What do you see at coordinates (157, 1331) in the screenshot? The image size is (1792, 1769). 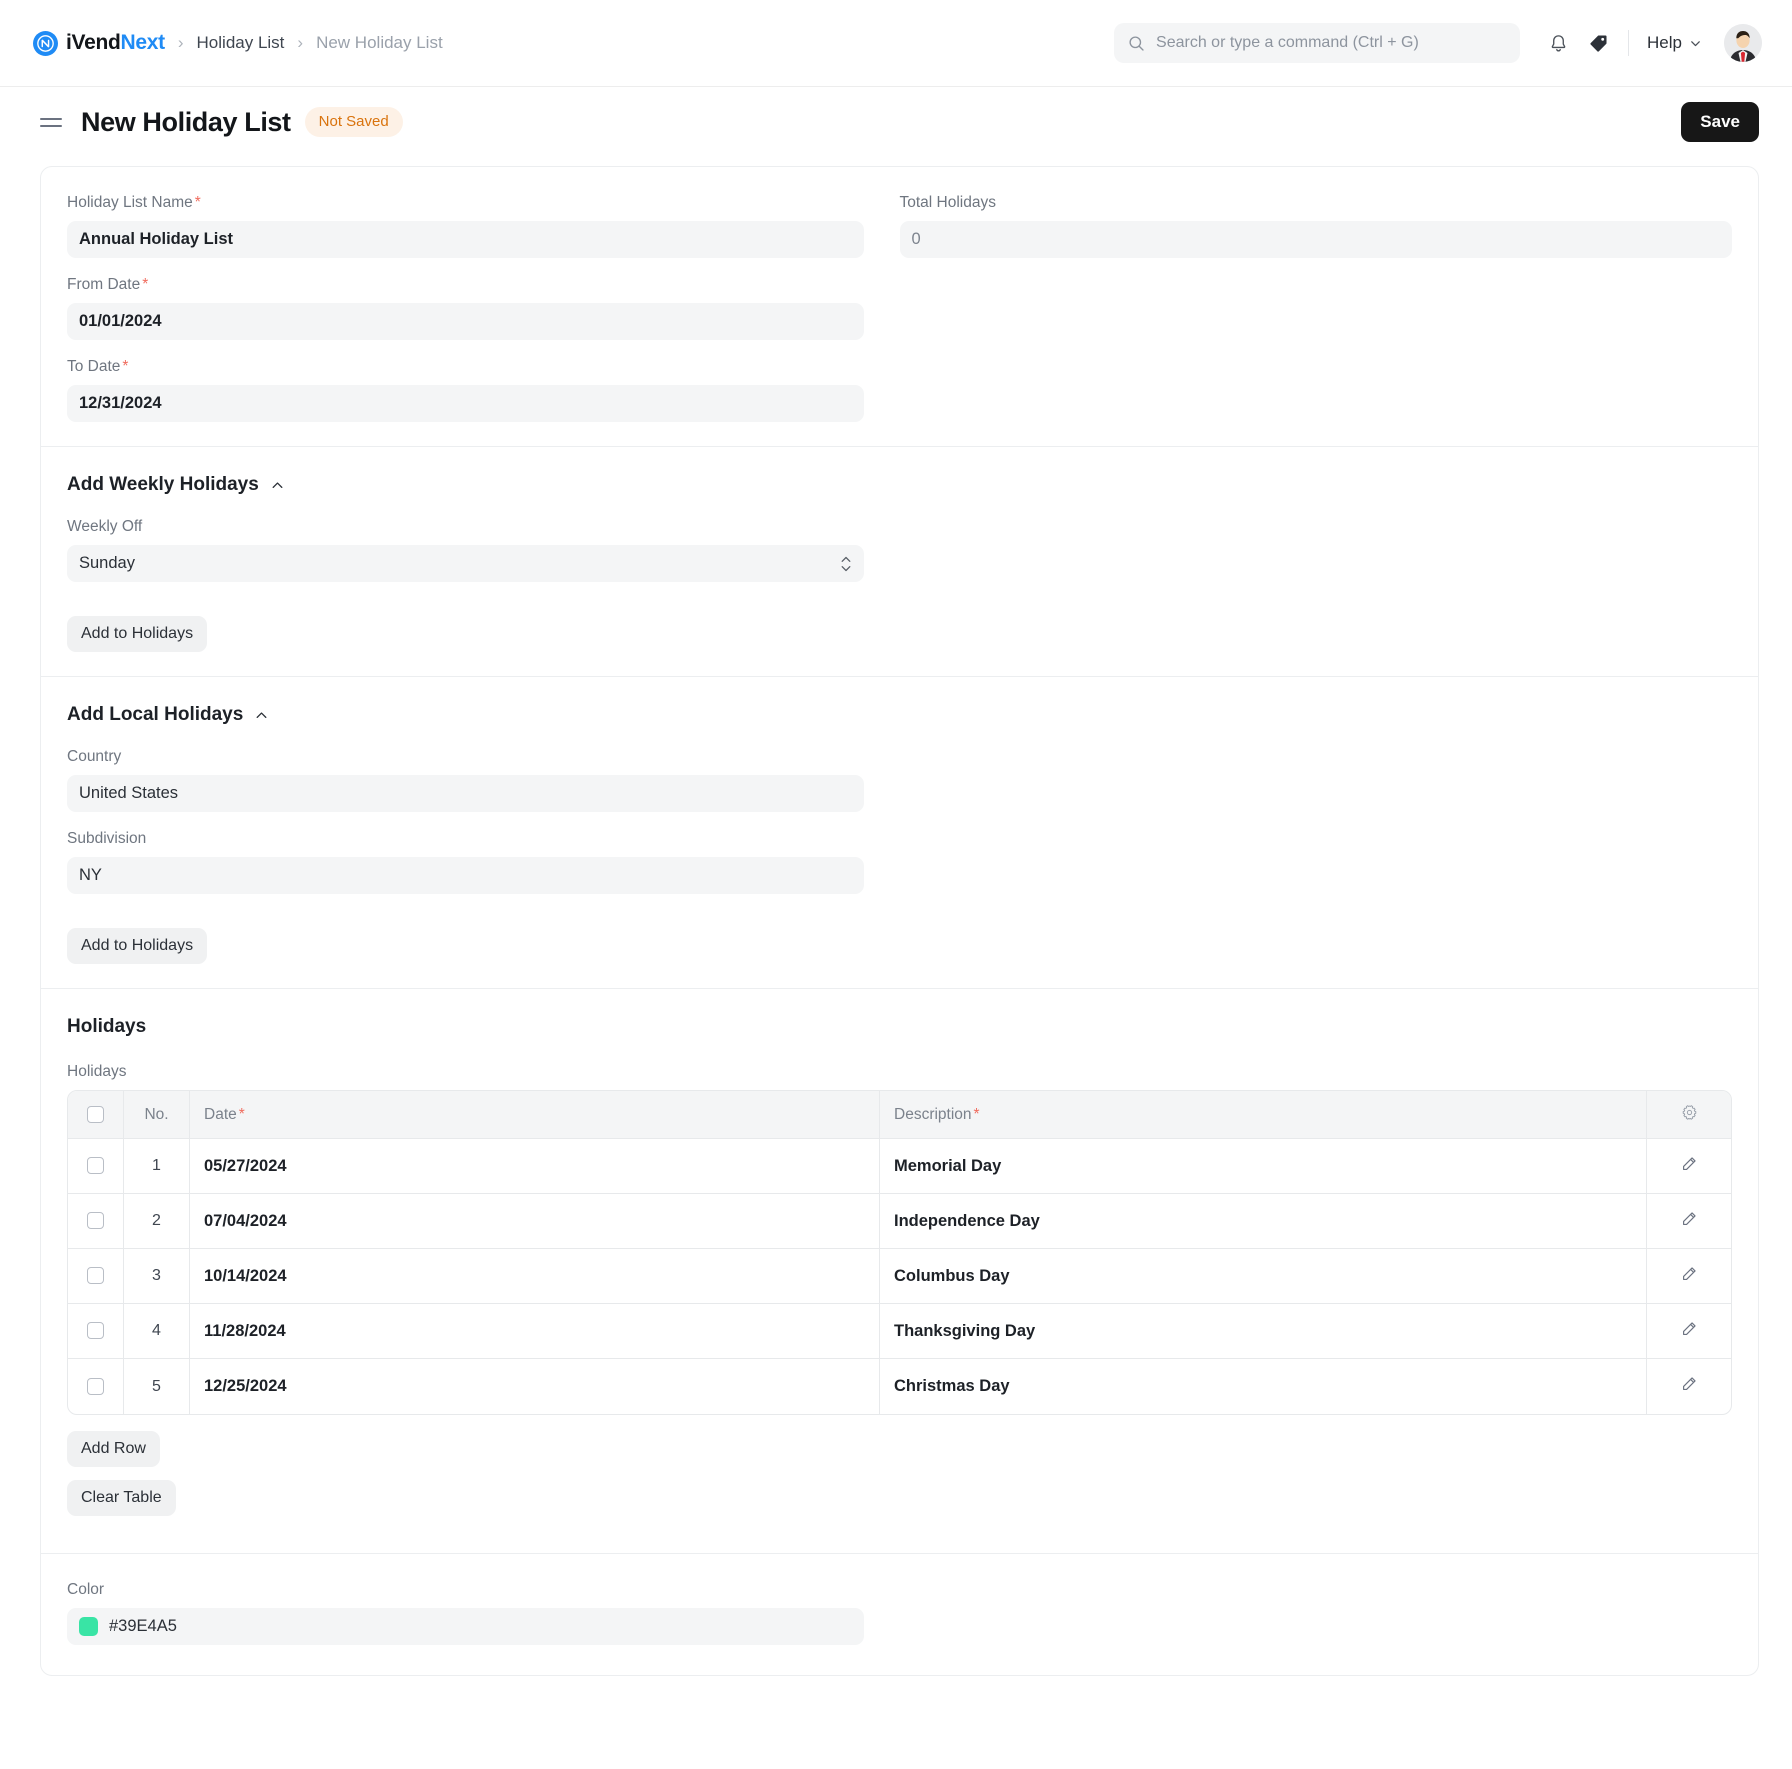 I see `row-number-cell: 4` at bounding box center [157, 1331].